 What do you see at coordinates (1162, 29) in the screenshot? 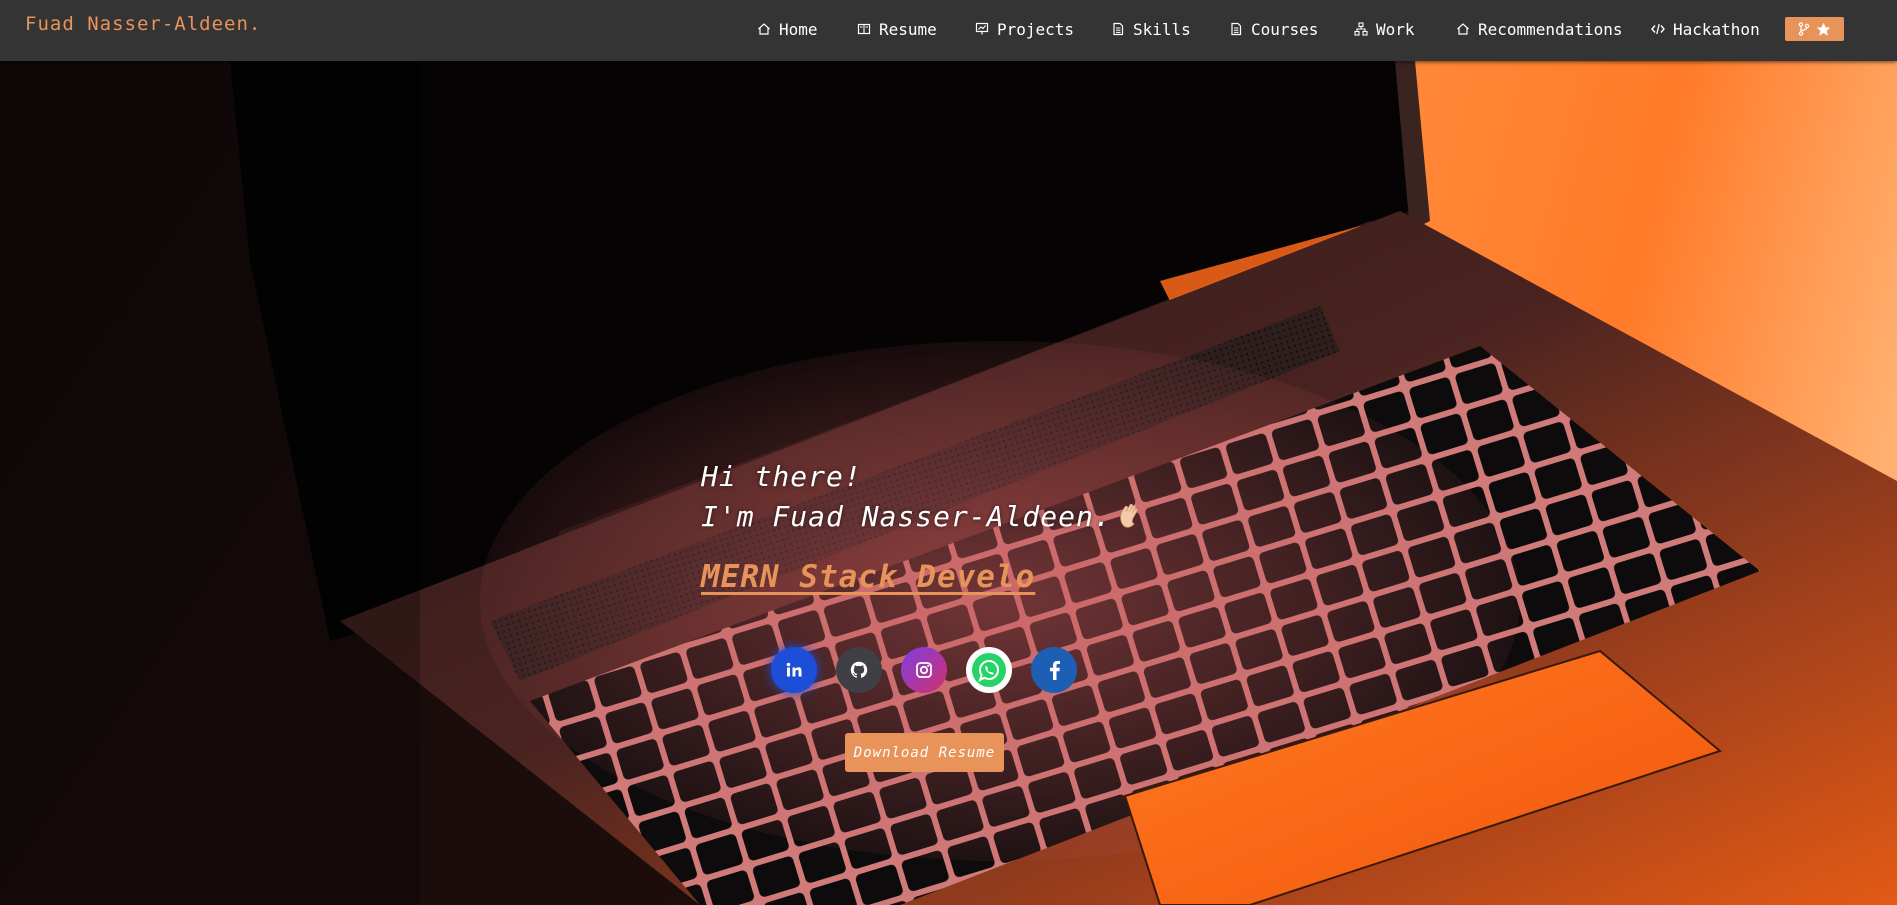
I see `nav-item-label: Skills` at bounding box center [1162, 29].